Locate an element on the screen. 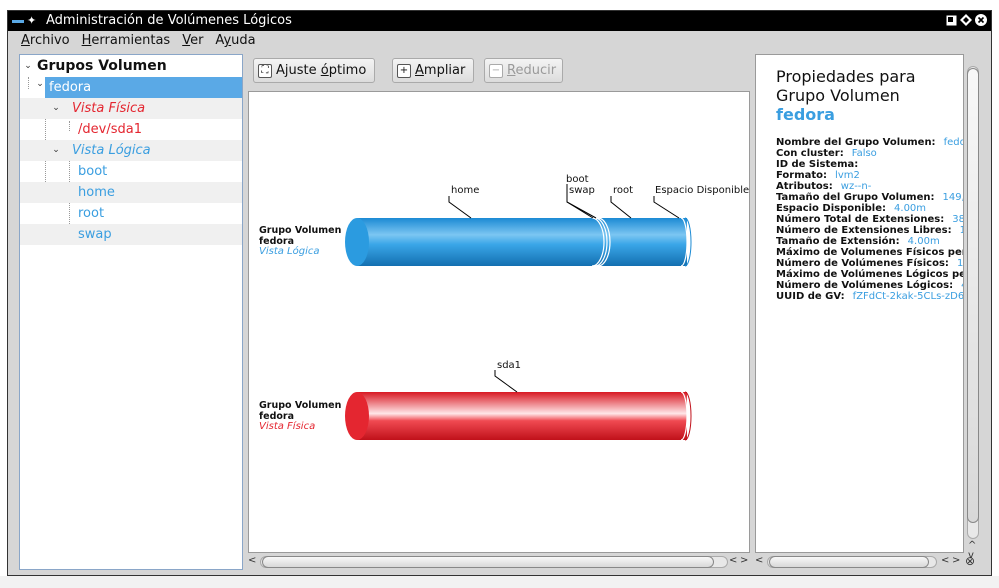  zoom-in-button: + Ampliar is located at coordinates (433, 70).